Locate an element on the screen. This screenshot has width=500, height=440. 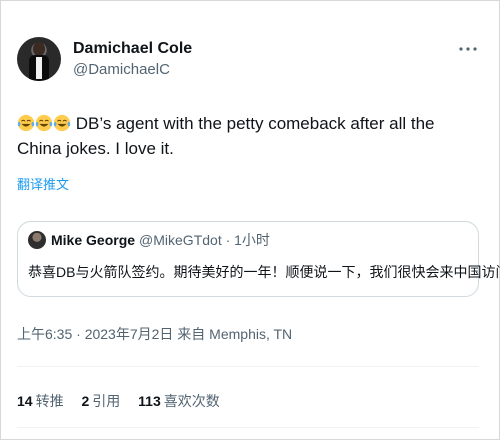
quotes-stat: 2 引用 is located at coordinates (100, 401).